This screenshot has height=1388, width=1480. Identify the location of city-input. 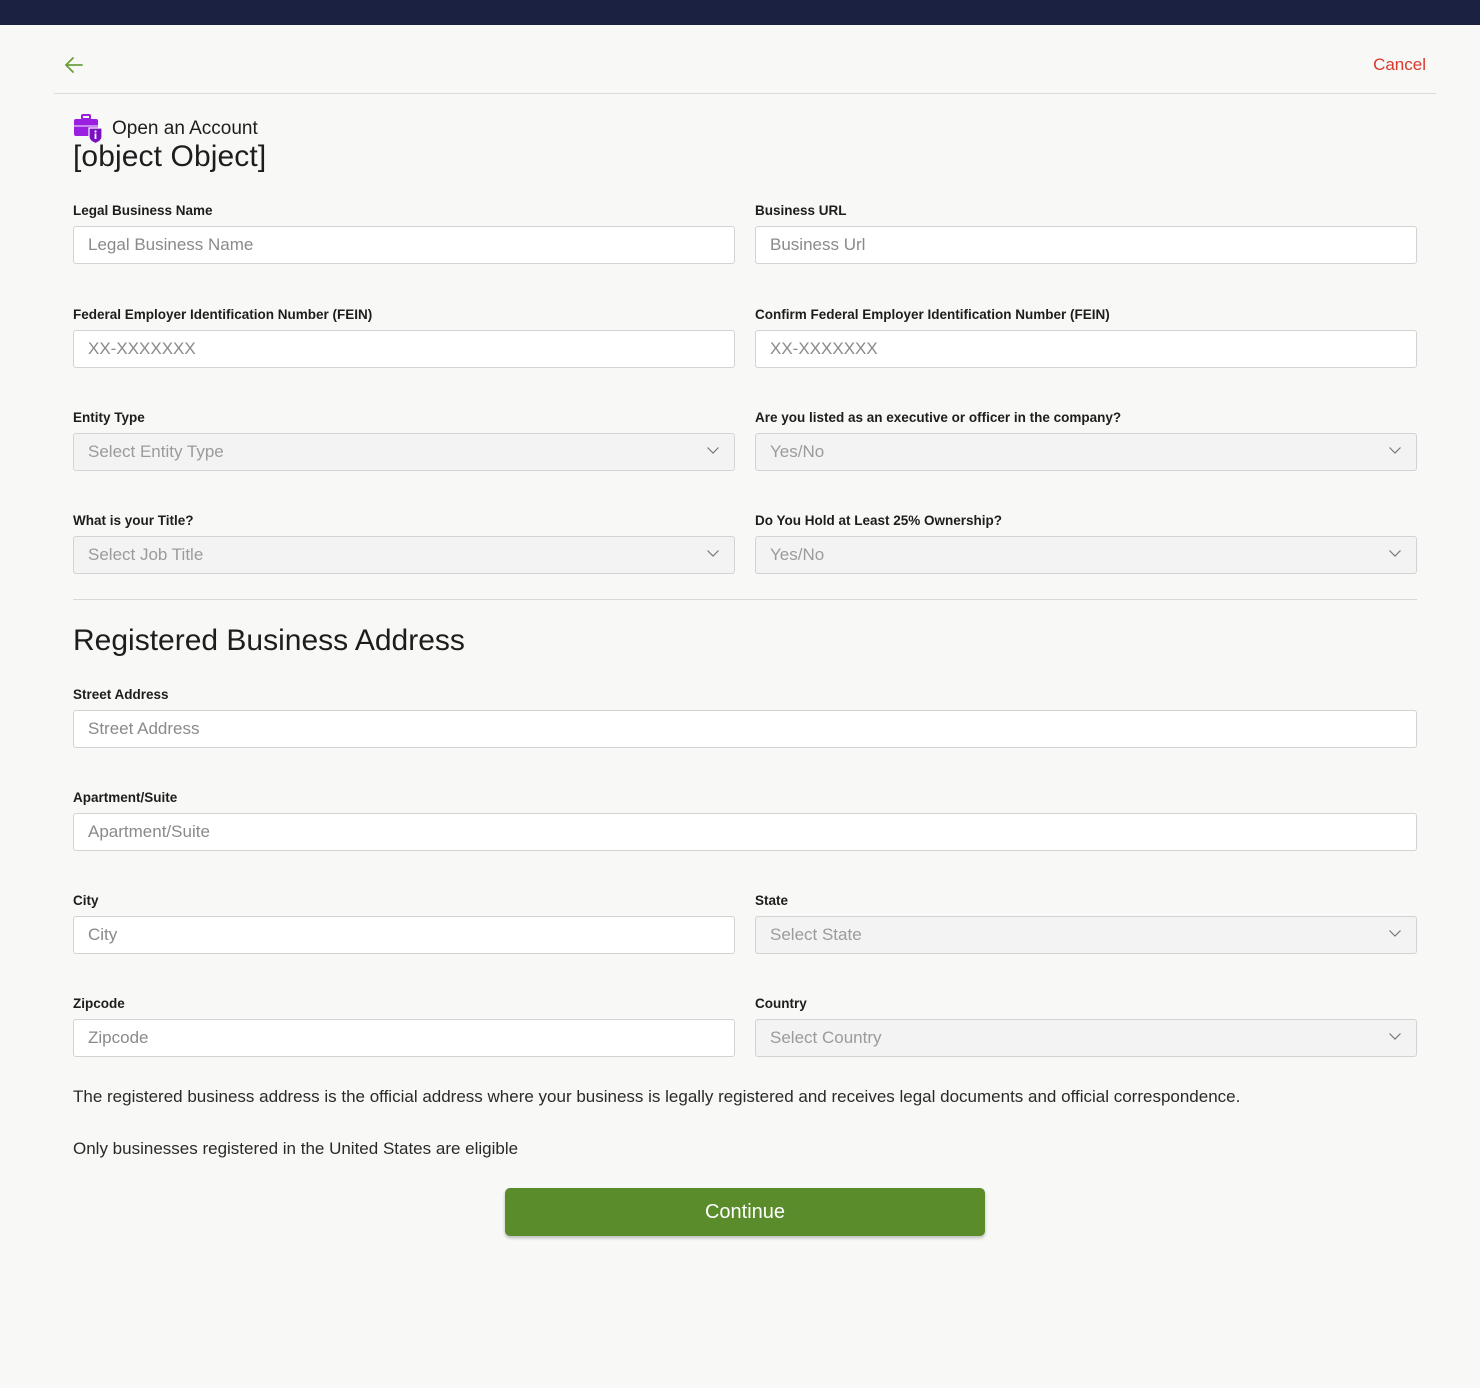
(404, 935).